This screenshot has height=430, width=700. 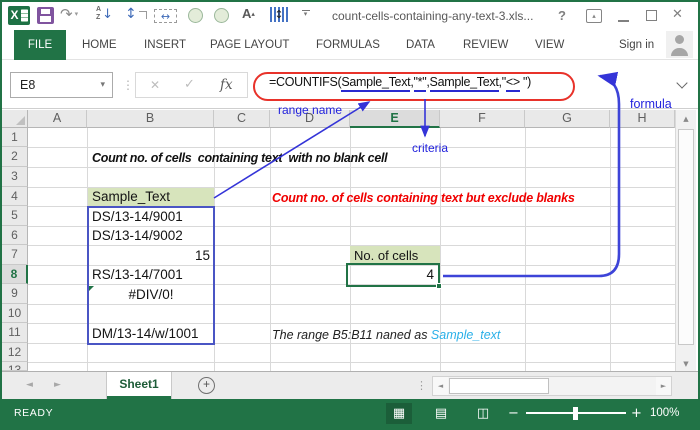 I want to click on sign-in-button: Sign in, so click(x=636, y=45).